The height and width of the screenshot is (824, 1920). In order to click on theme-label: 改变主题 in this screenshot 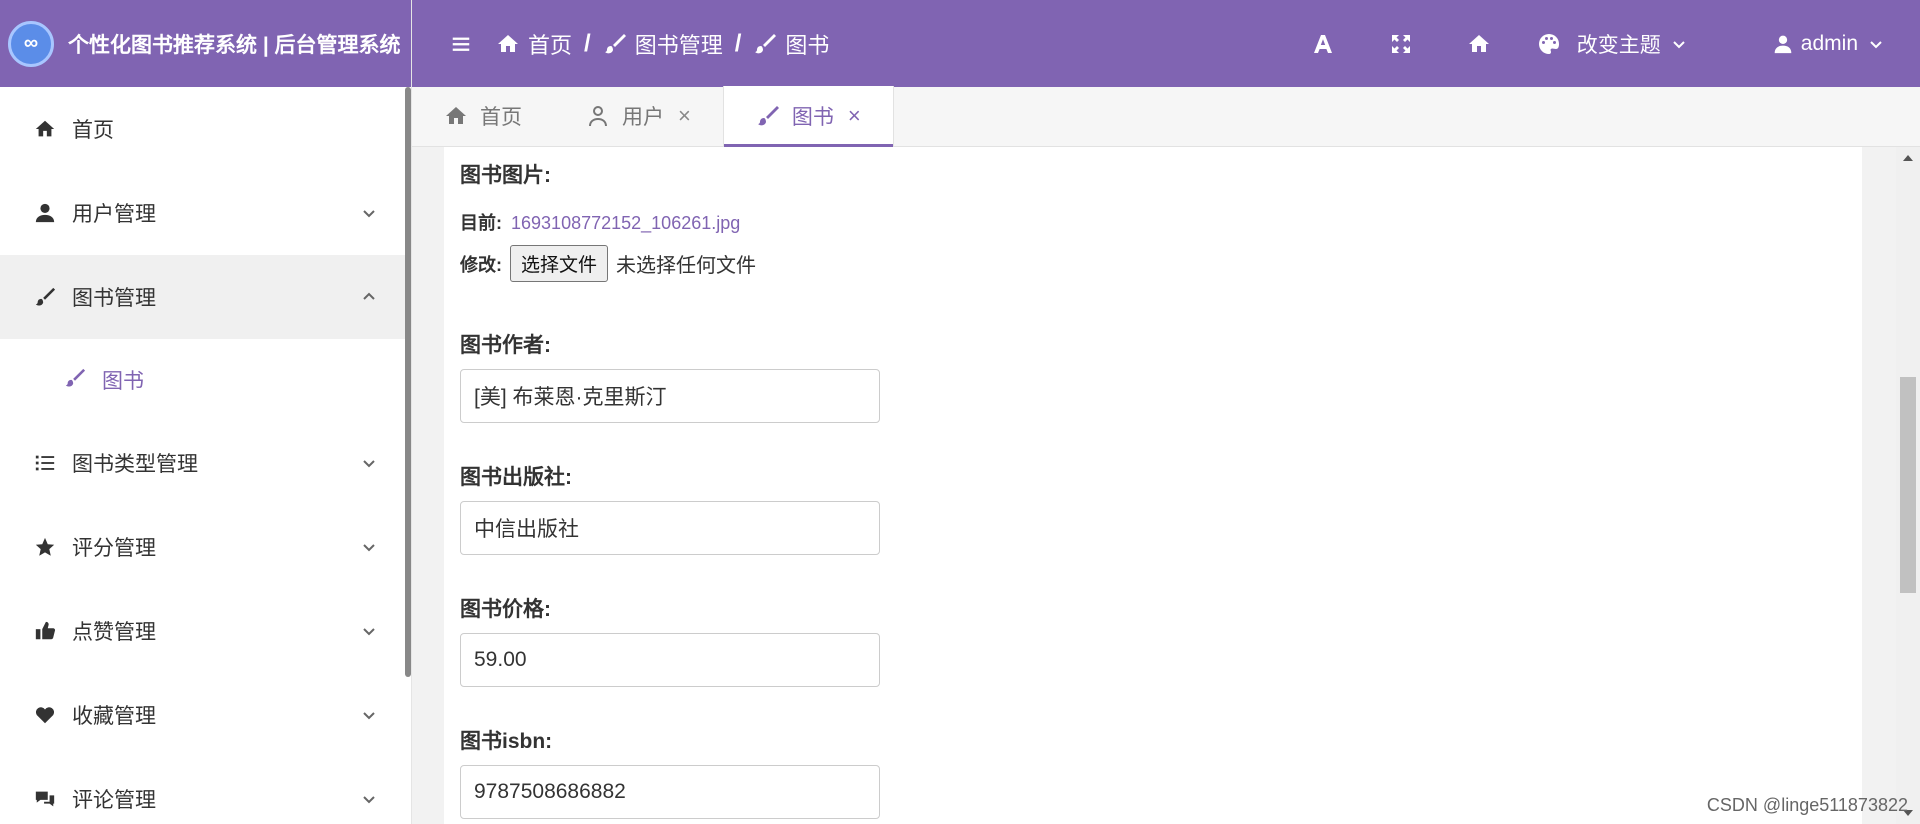, I will do `click(1618, 45)`.